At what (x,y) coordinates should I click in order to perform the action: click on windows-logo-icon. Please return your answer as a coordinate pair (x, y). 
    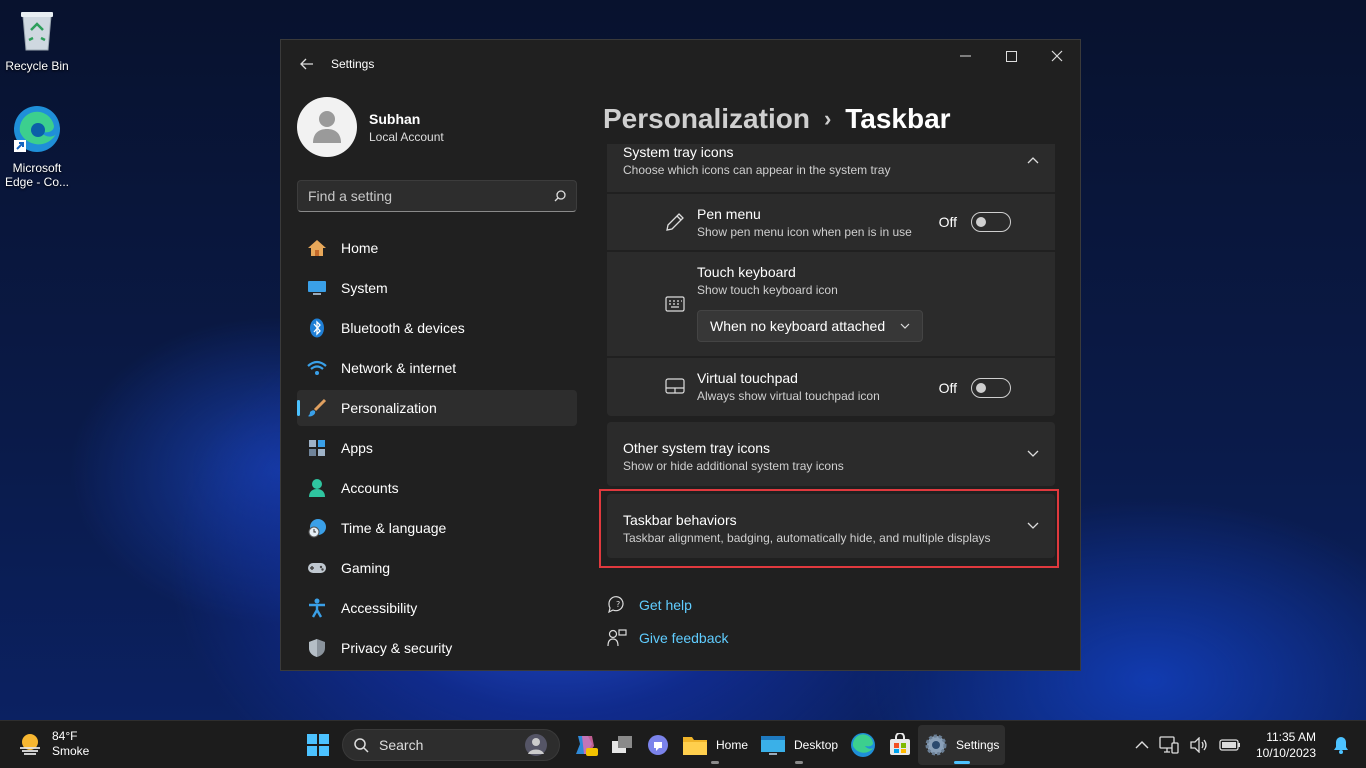
    Looking at the image, I should click on (318, 745).